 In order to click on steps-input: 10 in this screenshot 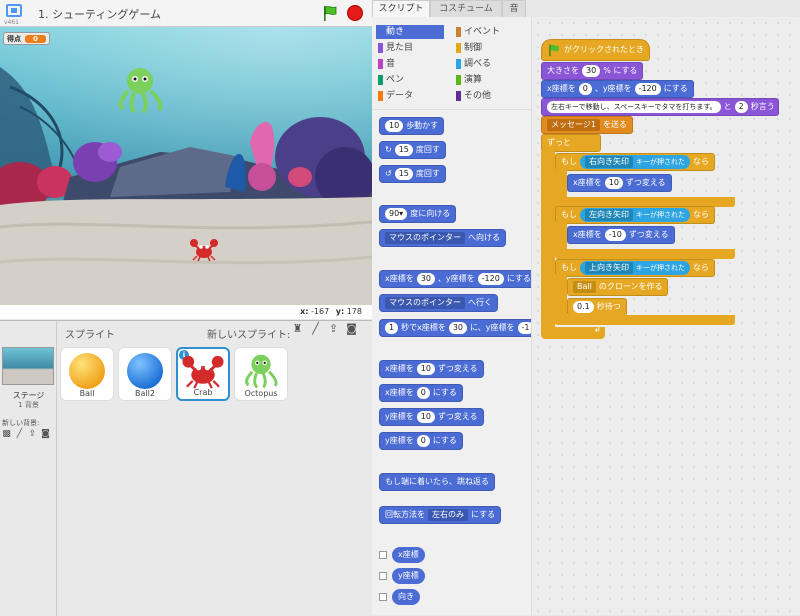, I will do `click(394, 126)`.